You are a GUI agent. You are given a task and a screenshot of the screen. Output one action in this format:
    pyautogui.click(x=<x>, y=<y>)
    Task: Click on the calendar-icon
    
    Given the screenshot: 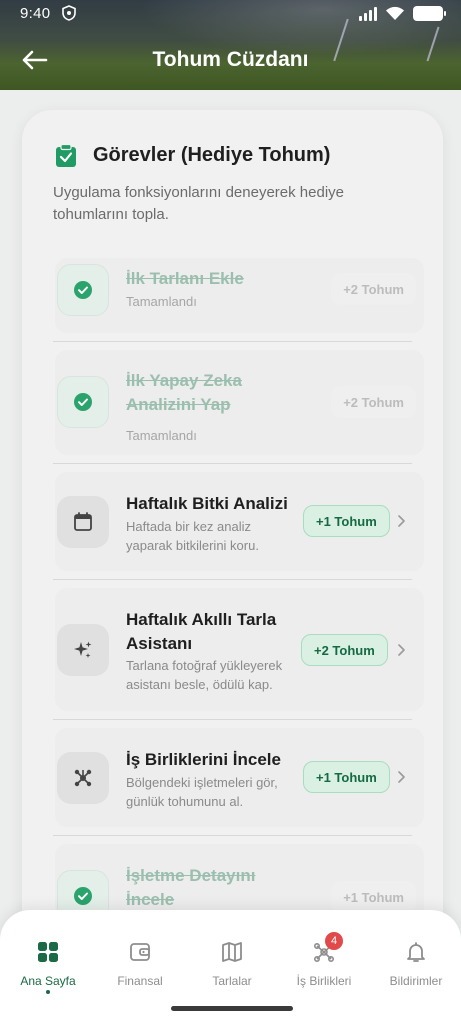 What is the action you would take?
    pyautogui.click(x=83, y=521)
    